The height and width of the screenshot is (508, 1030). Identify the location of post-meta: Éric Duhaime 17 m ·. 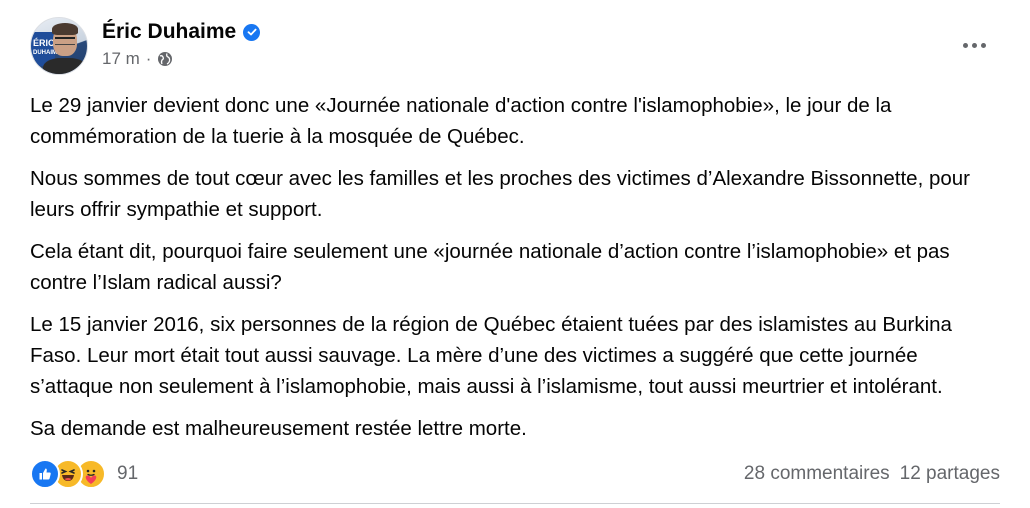
(181, 43).